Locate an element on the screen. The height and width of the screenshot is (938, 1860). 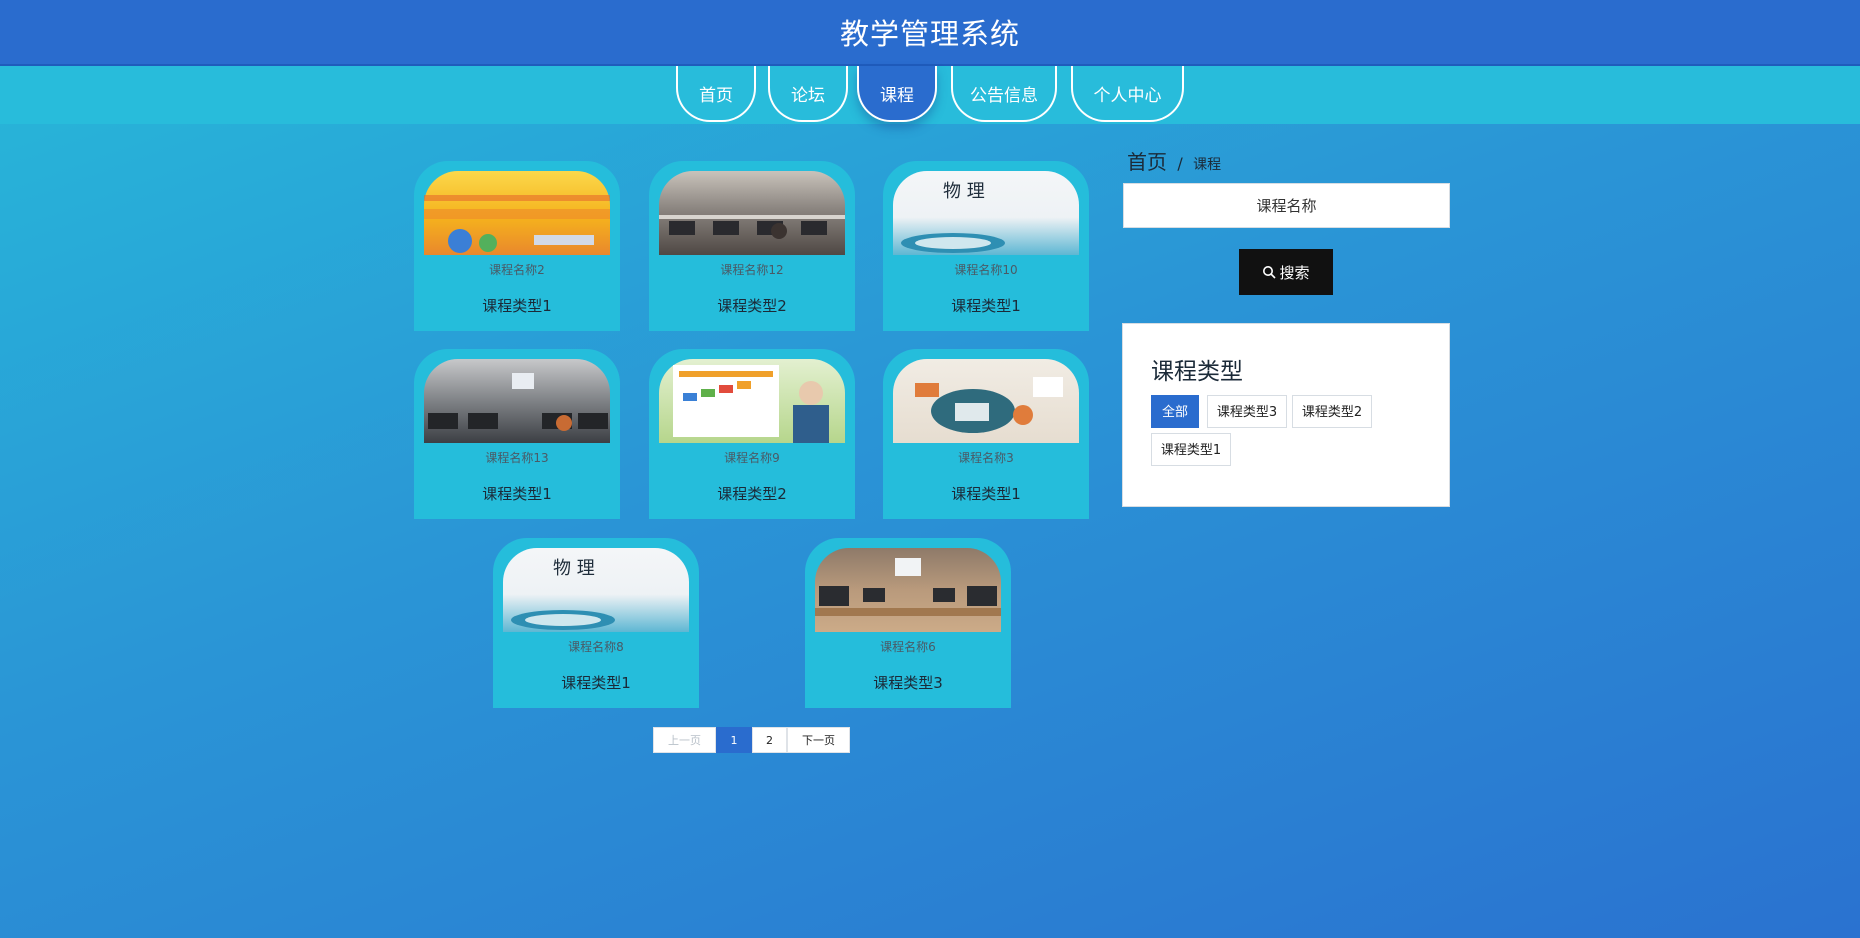
nav-home: 首页 is located at coordinates (716, 94).